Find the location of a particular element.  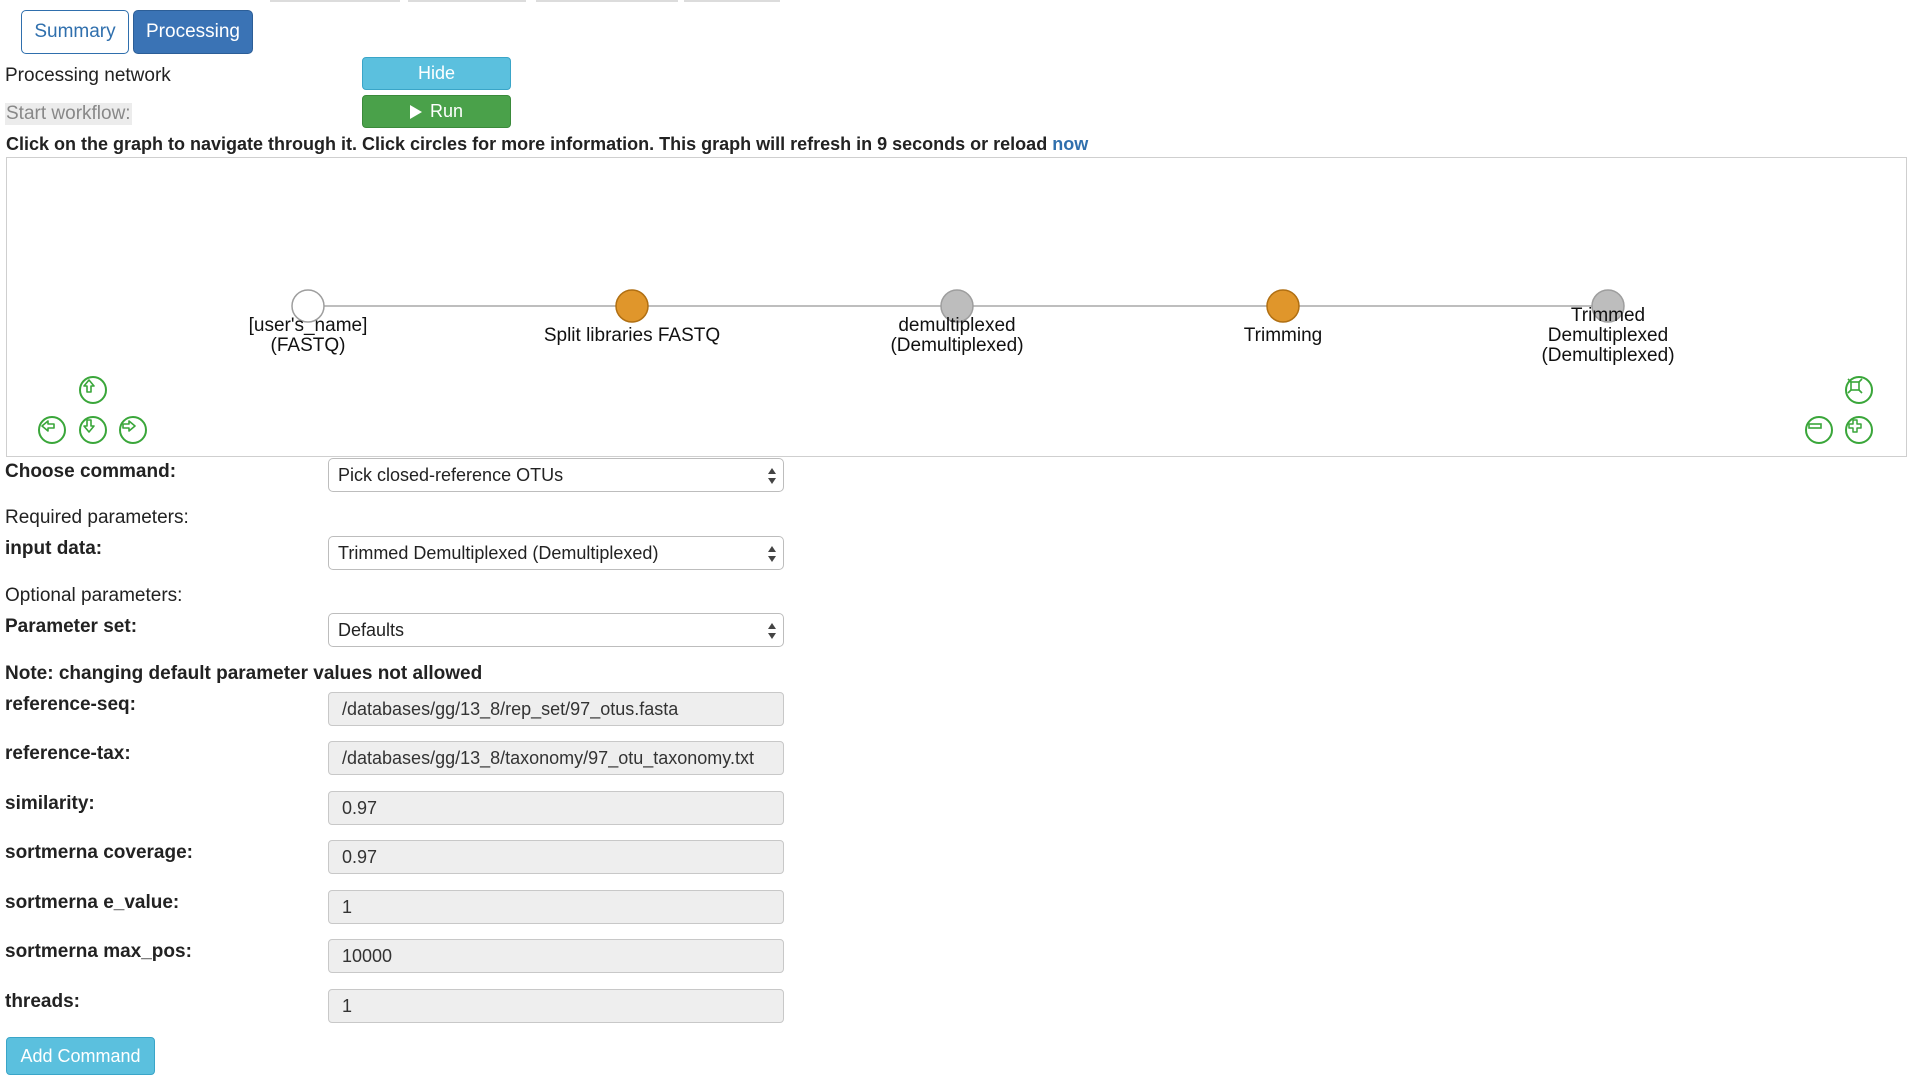

run-button: Run is located at coordinates (436, 111).